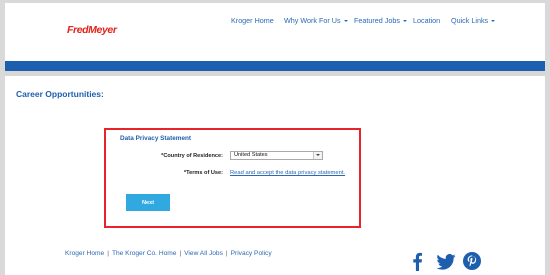 This screenshot has height=275, width=550. I want to click on twitter-icon, so click(446, 262).